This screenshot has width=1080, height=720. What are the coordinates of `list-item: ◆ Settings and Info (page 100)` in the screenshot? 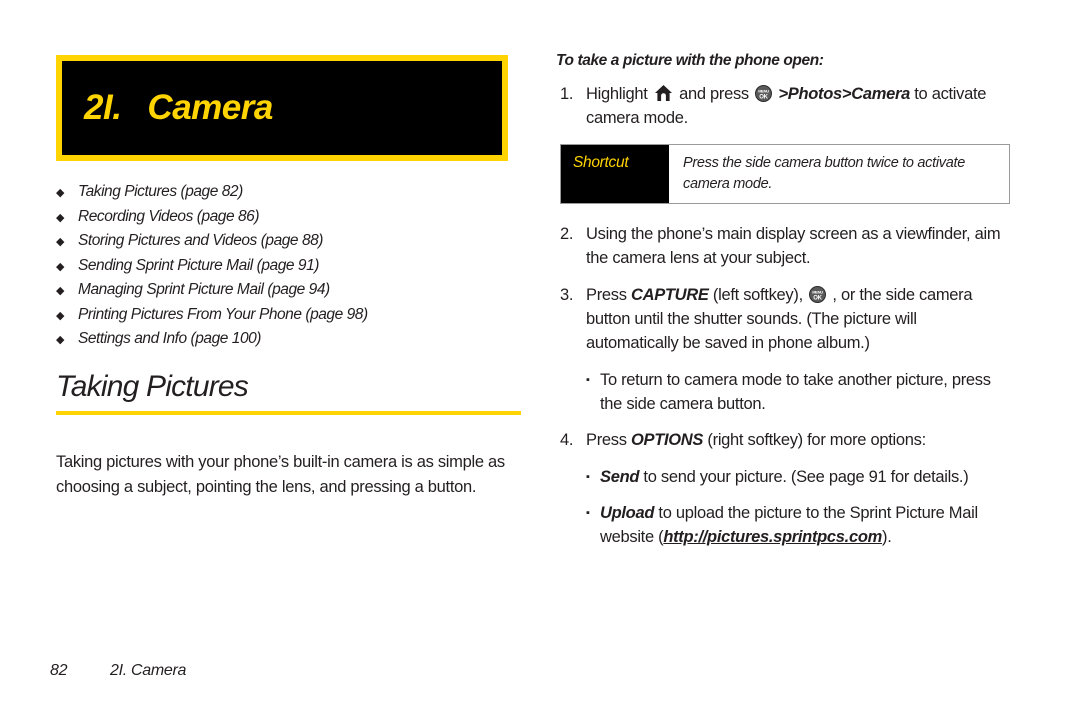 It's located at (291, 339).